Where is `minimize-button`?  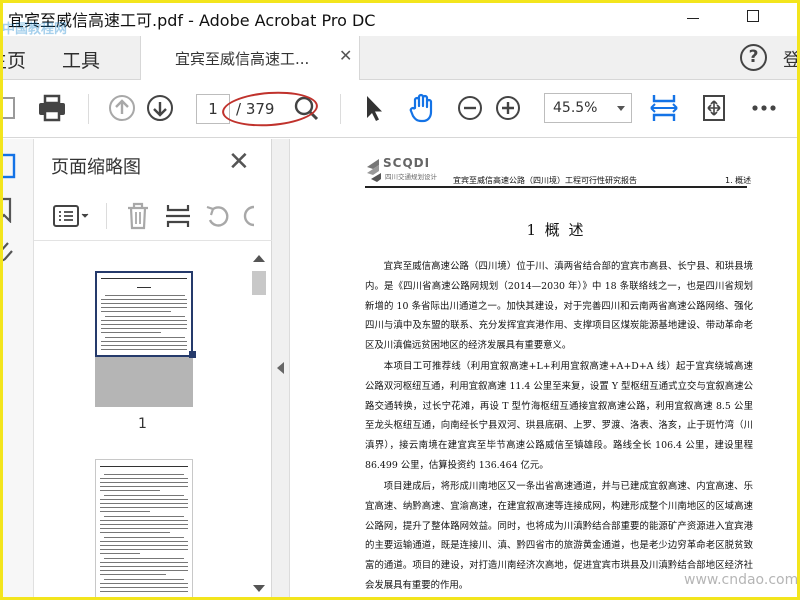
minimize-button is located at coordinates (693, 17).